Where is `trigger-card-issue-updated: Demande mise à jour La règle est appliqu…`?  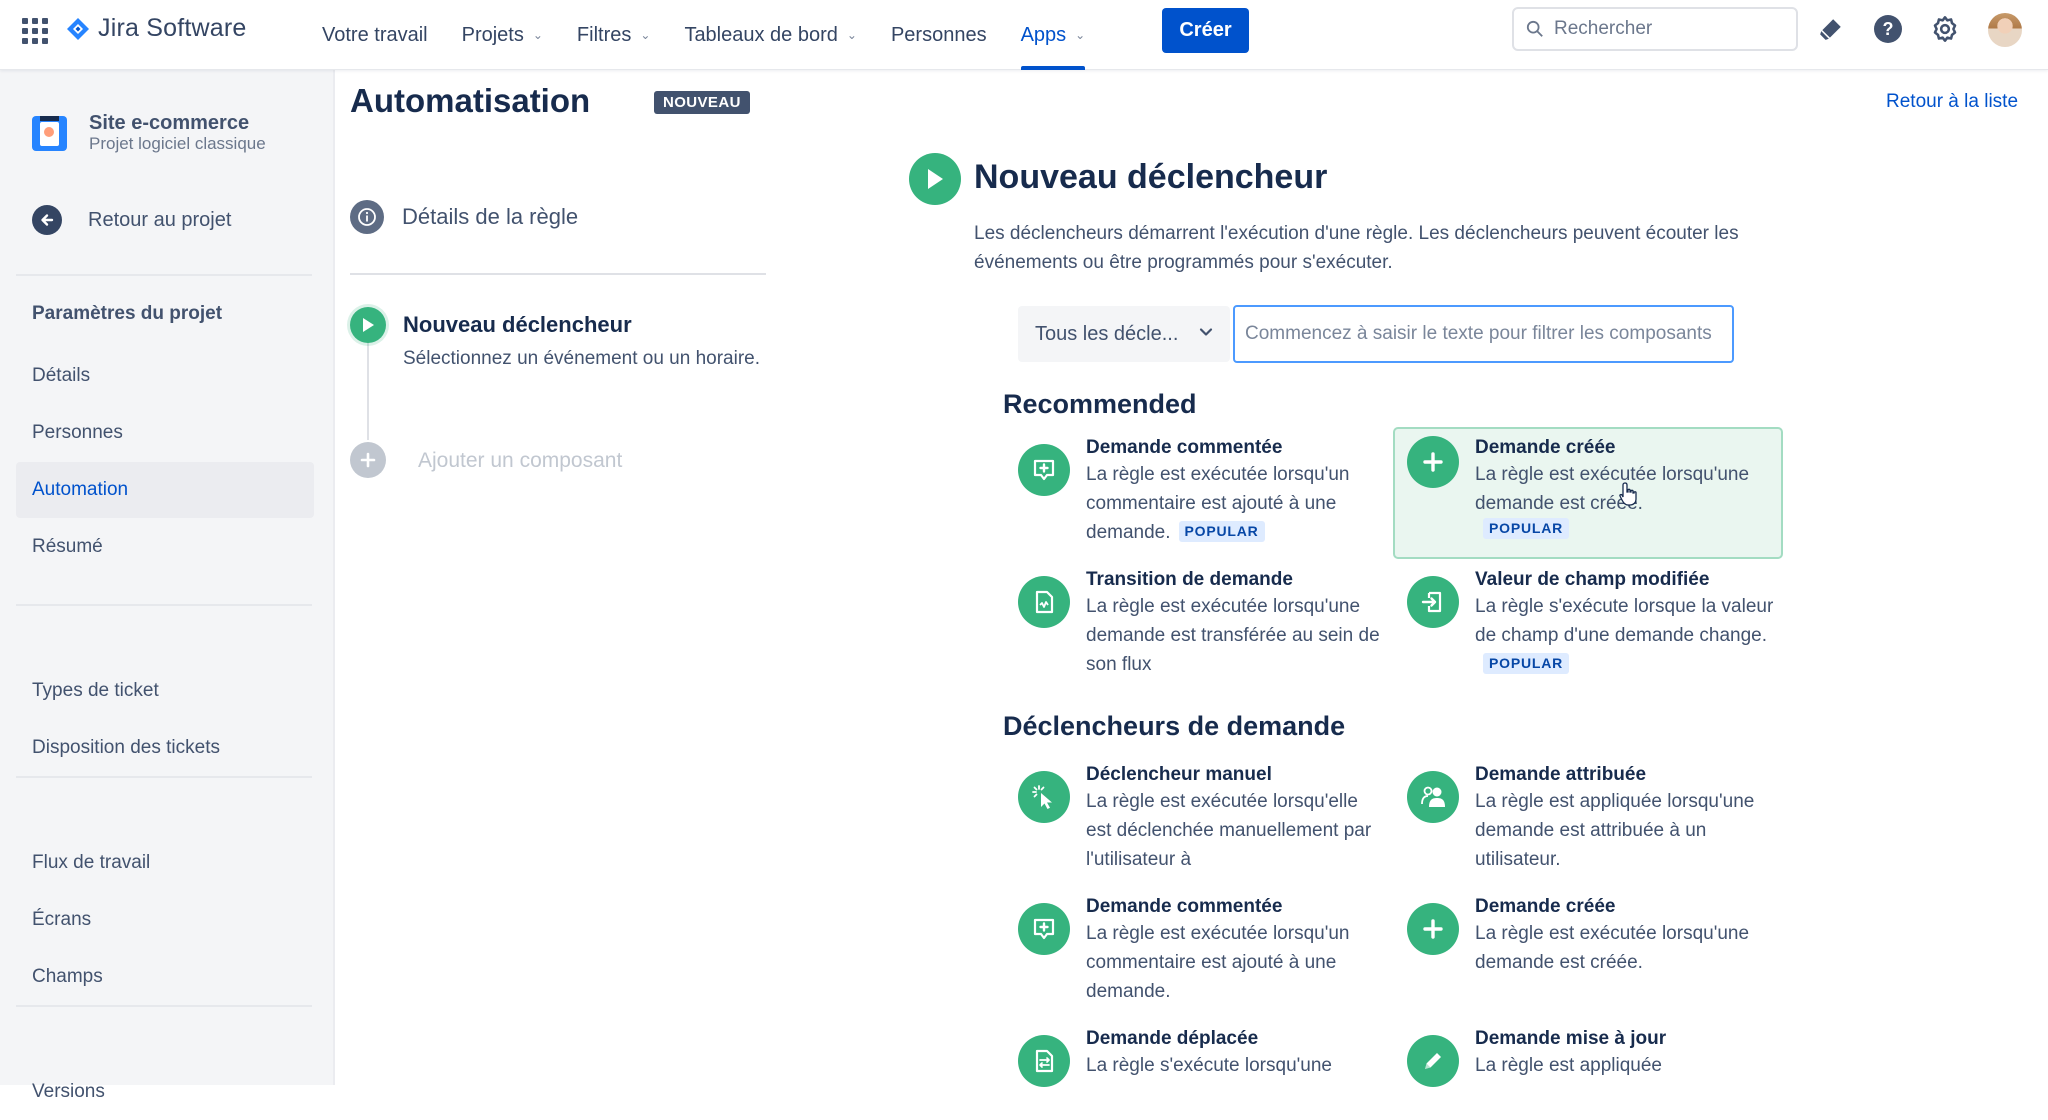 trigger-card-issue-updated: Demande mise à jour La règle est appliqu… is located at coordinates (1597, 1056).